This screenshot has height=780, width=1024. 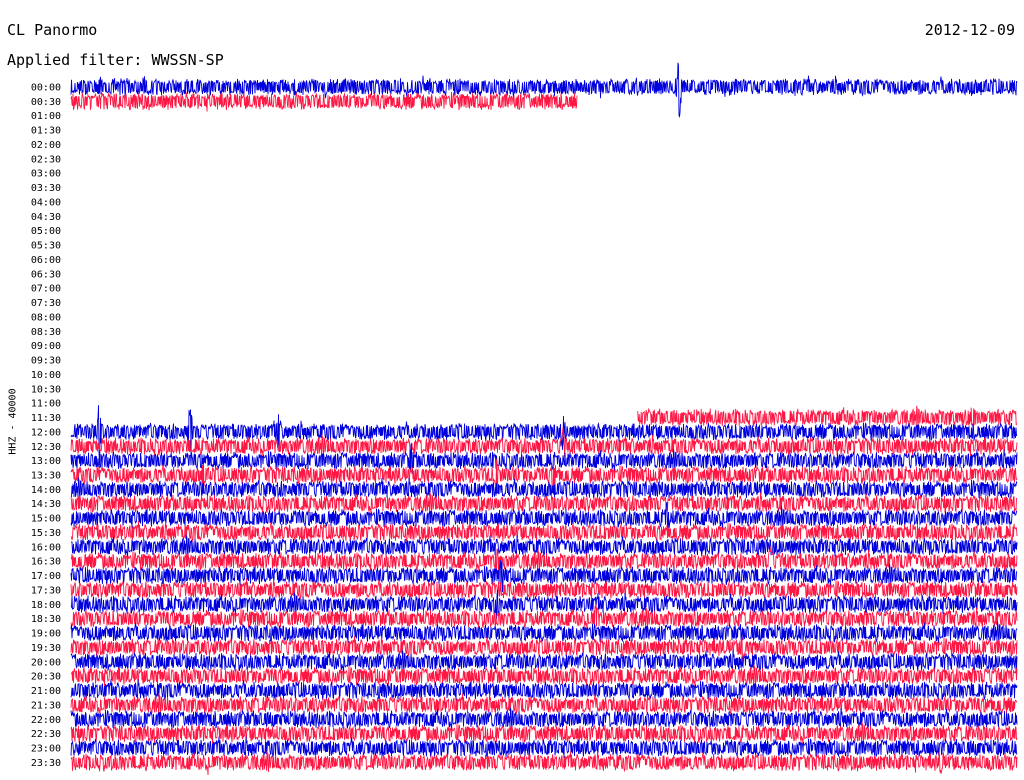 What do you see at coordinates (46, 691) in the screenshot?
I see `tick-label: 21:00` at bounding box center [46, 691].